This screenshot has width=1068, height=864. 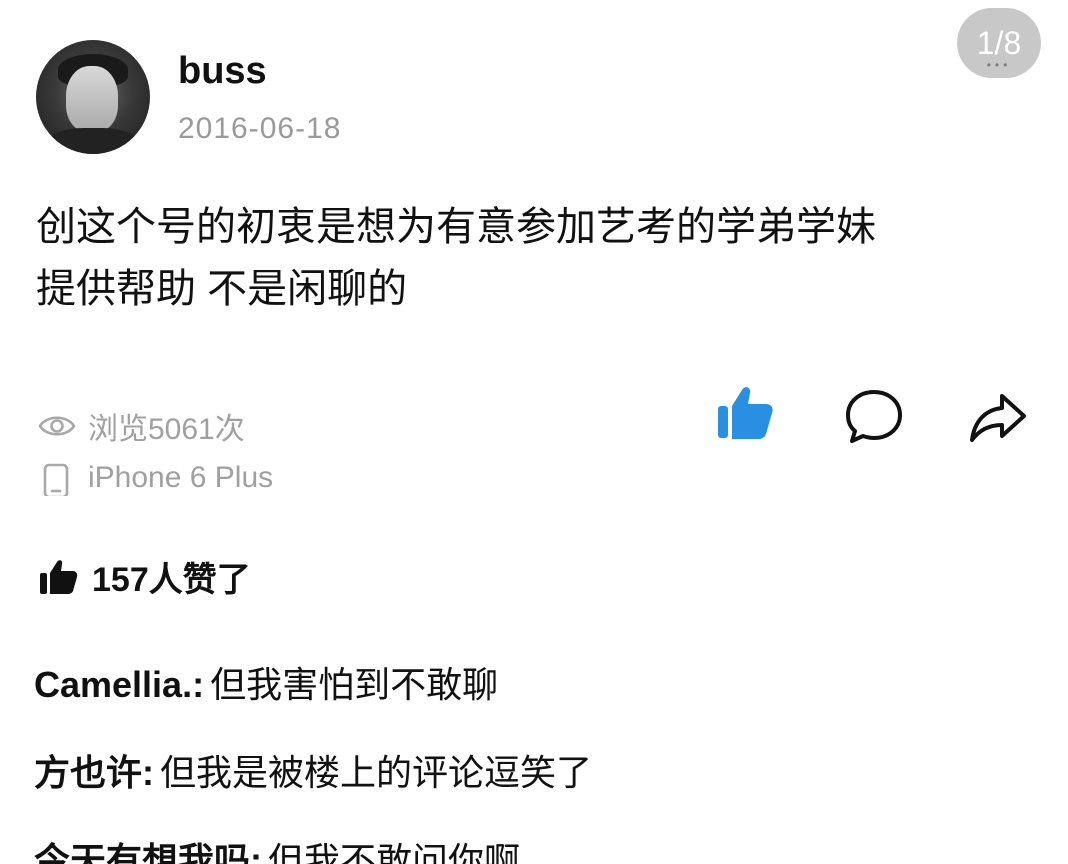 I want to click on comment-text: 但我是被楼上的评论逗笑了, so click(x=376, y=772).